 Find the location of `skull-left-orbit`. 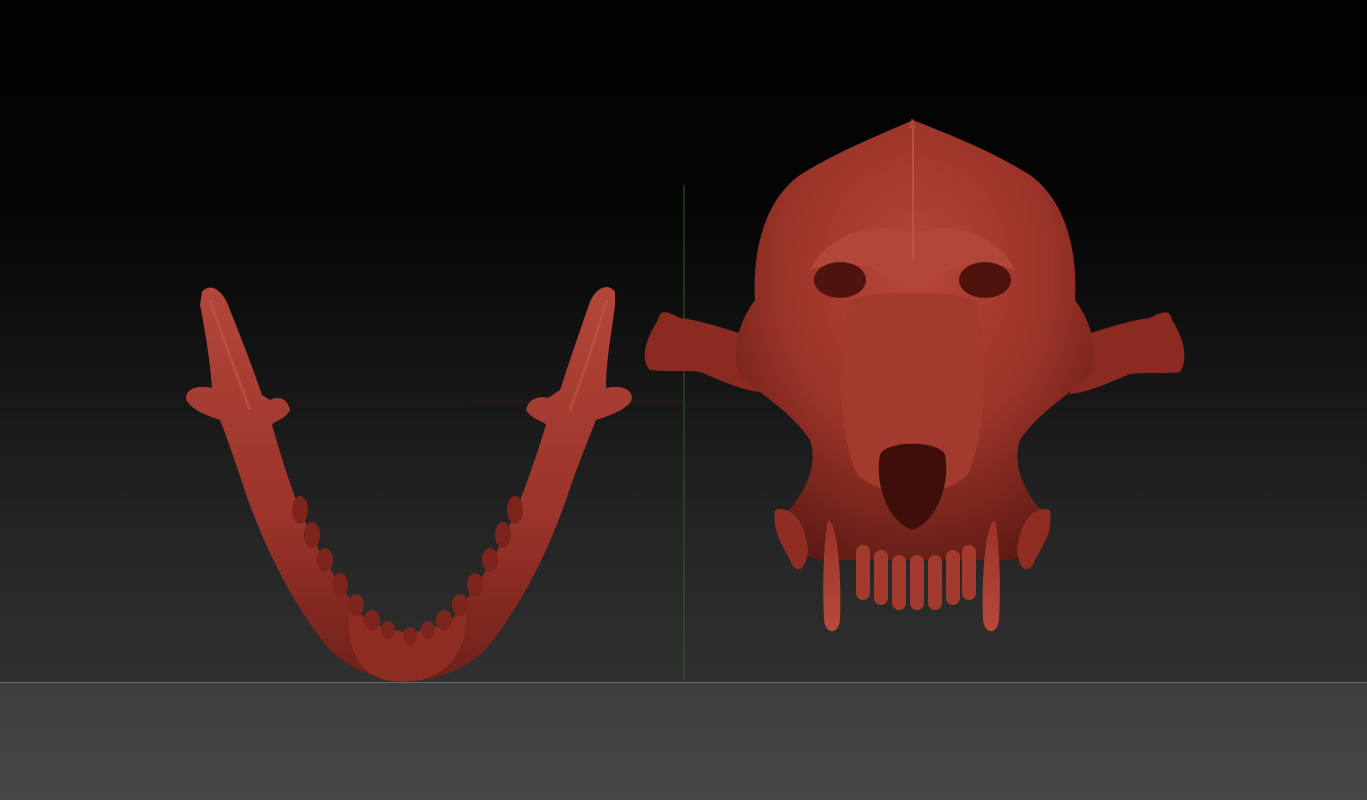

skull-left-orbit is located at coordinates (840, 280).